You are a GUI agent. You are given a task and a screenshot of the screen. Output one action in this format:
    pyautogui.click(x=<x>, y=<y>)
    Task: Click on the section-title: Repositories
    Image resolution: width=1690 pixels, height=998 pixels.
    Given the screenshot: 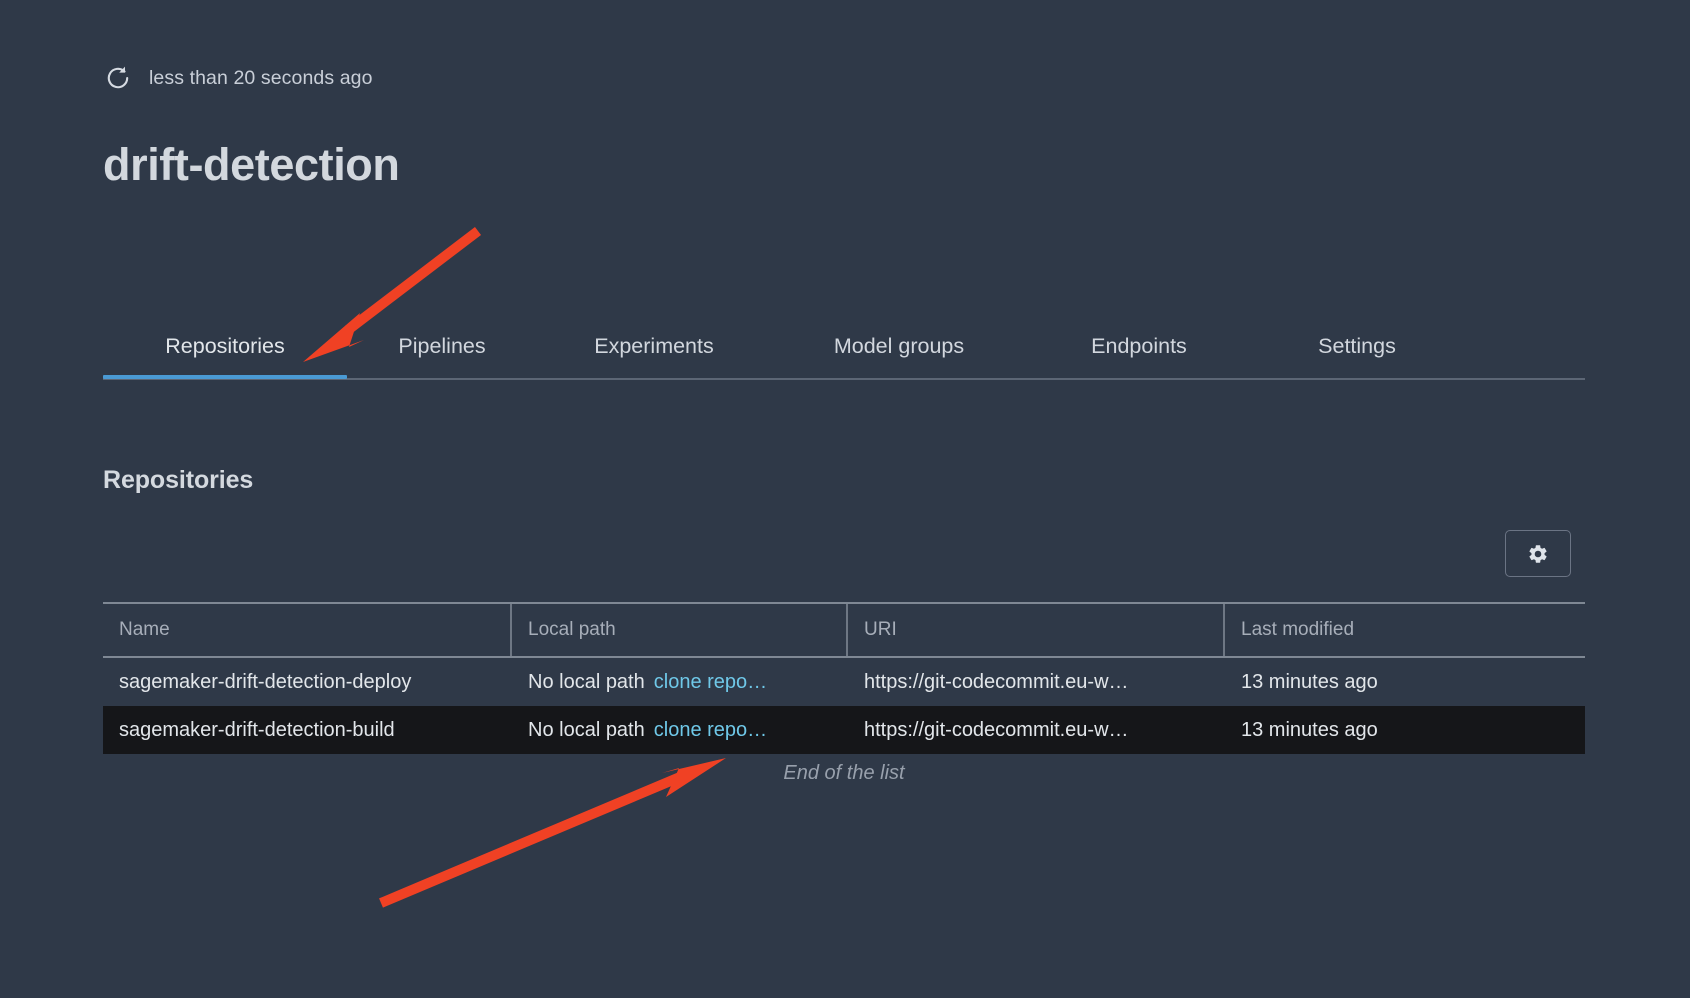 What is the action you would take?
    pyautogui.click(x=178, y=480)
    